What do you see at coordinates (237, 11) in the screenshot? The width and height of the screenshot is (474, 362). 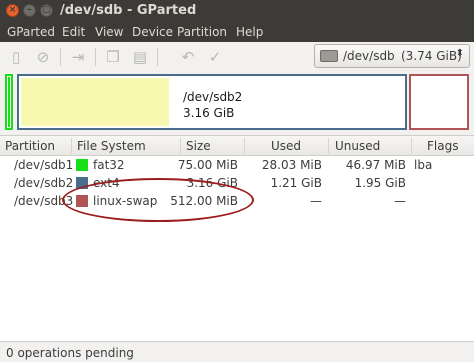 I see `title-bar: × – □ /dev/sdb - GParted` at bounding box center [237, 11].